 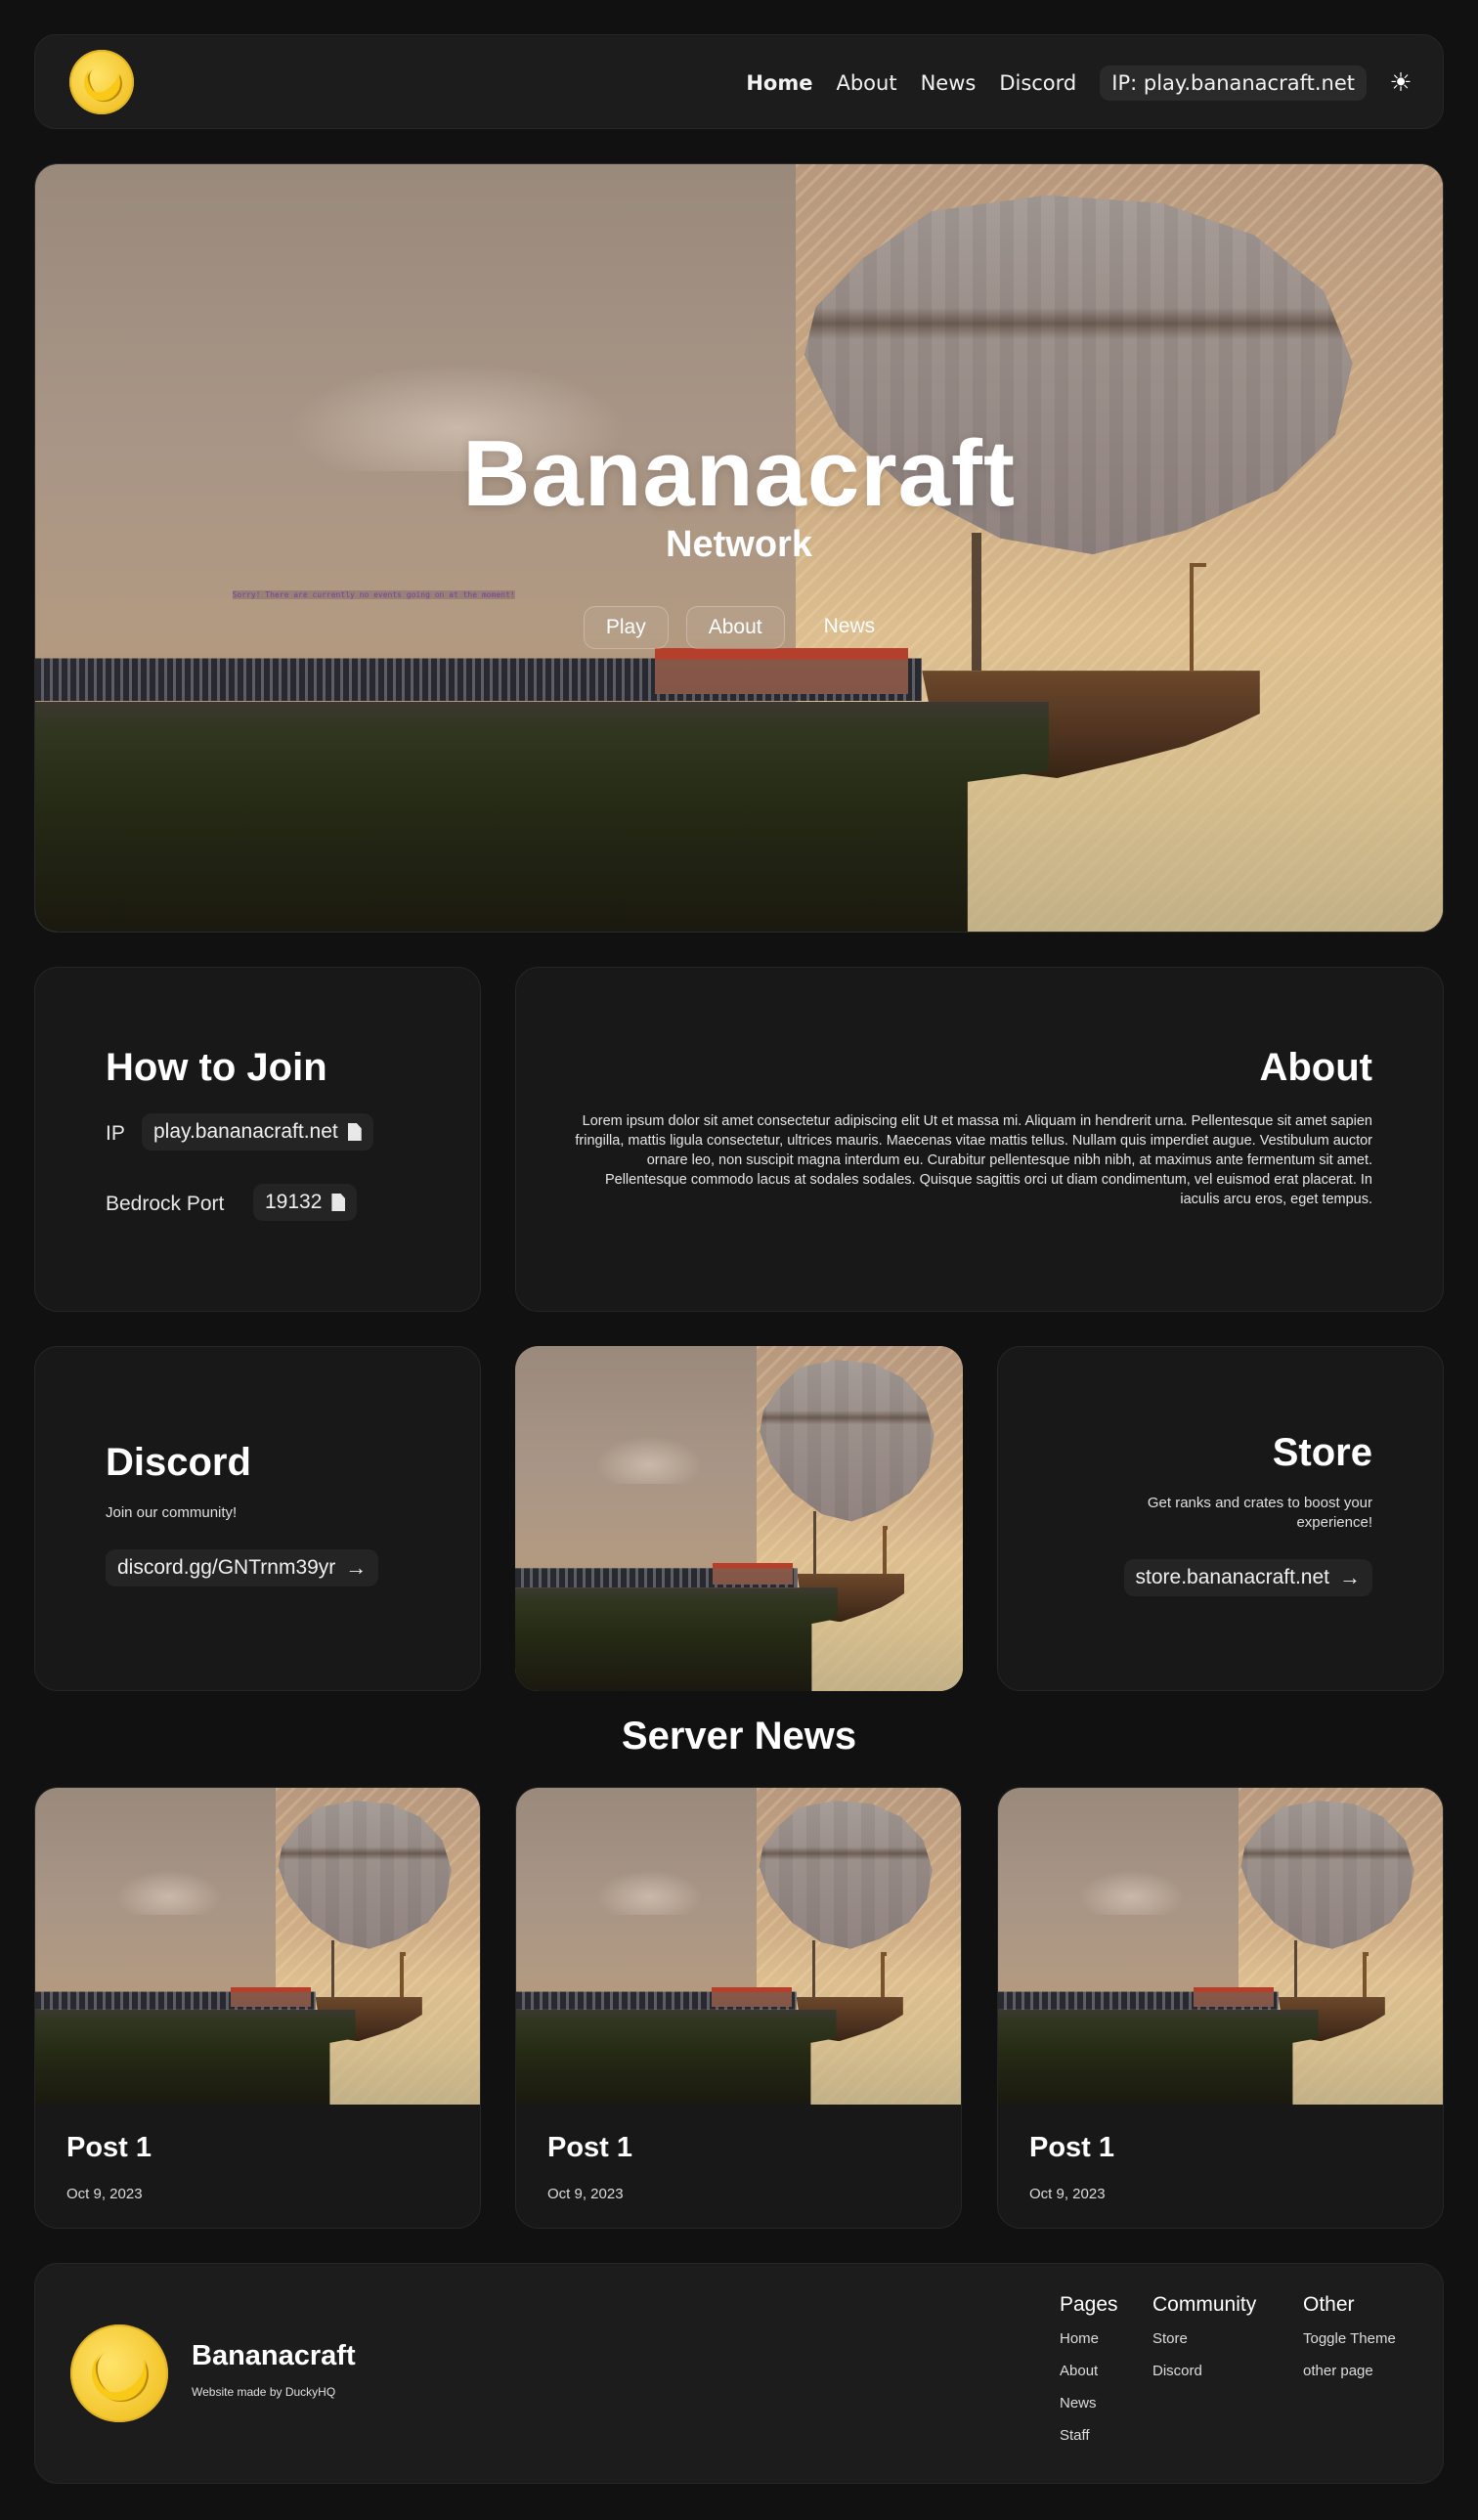 What do you see at coordinates (216, 1067) in the screenshot?
I see `join-title: How to Join` at bounding box center [216, 1067].